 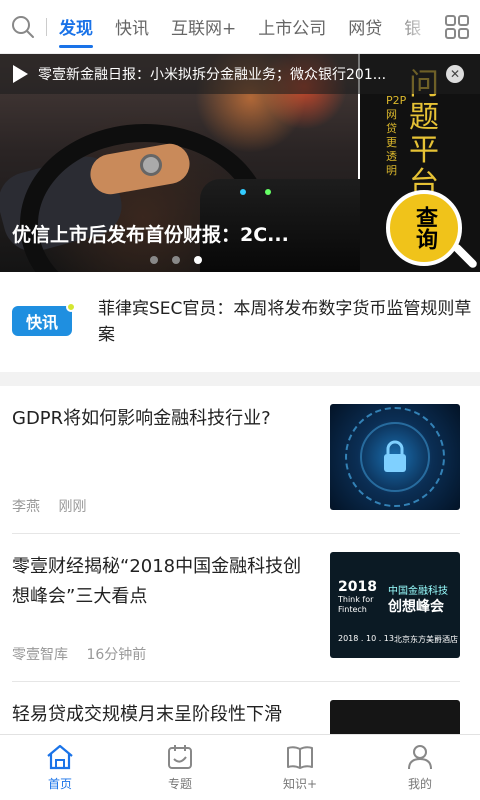 What do you see at coordinates (76, 27) in the screenshot?
I see `tab-discover: 发现` at bounding box center [76, 27].